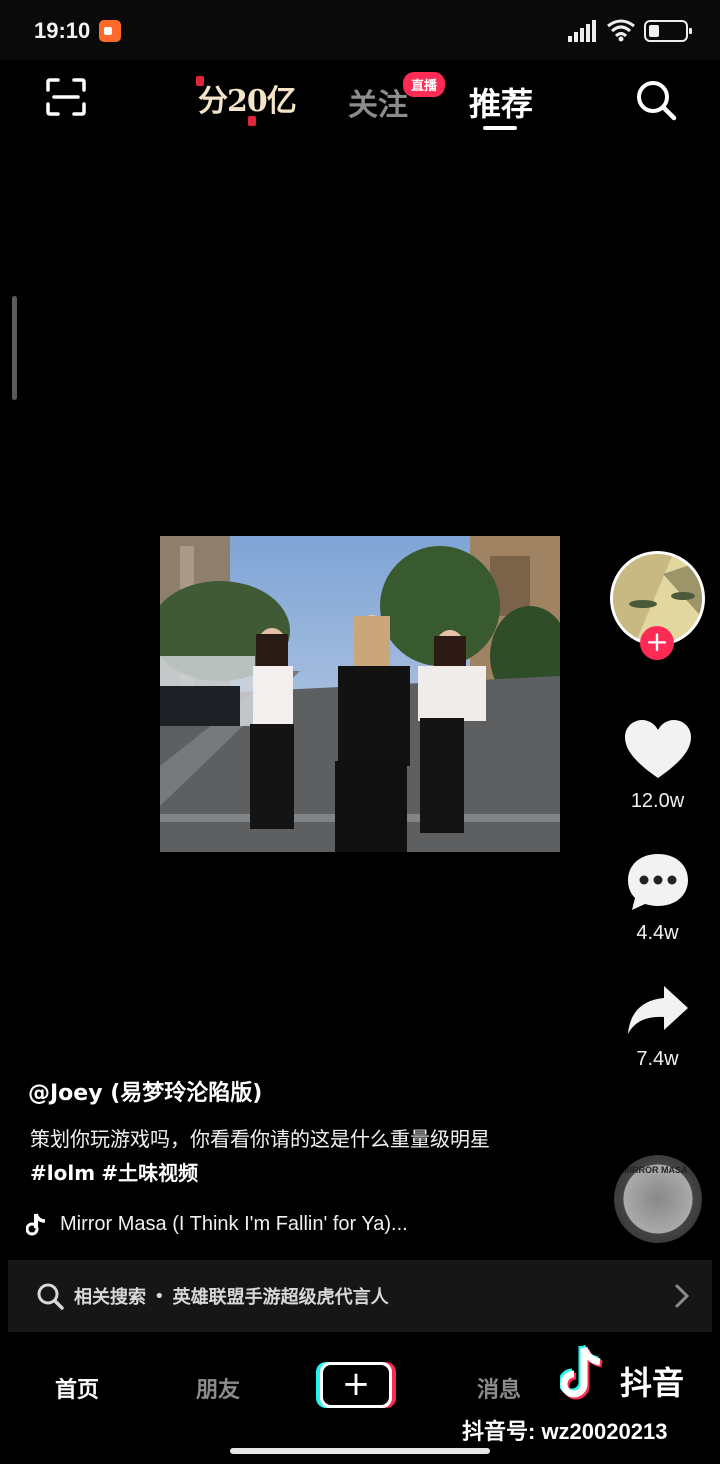 The image size is (720, 1464). What do you see at coordinates (657, 933) in the screenshot?
I see `comment-count: 4.4w` at bounding box center [657, 933].